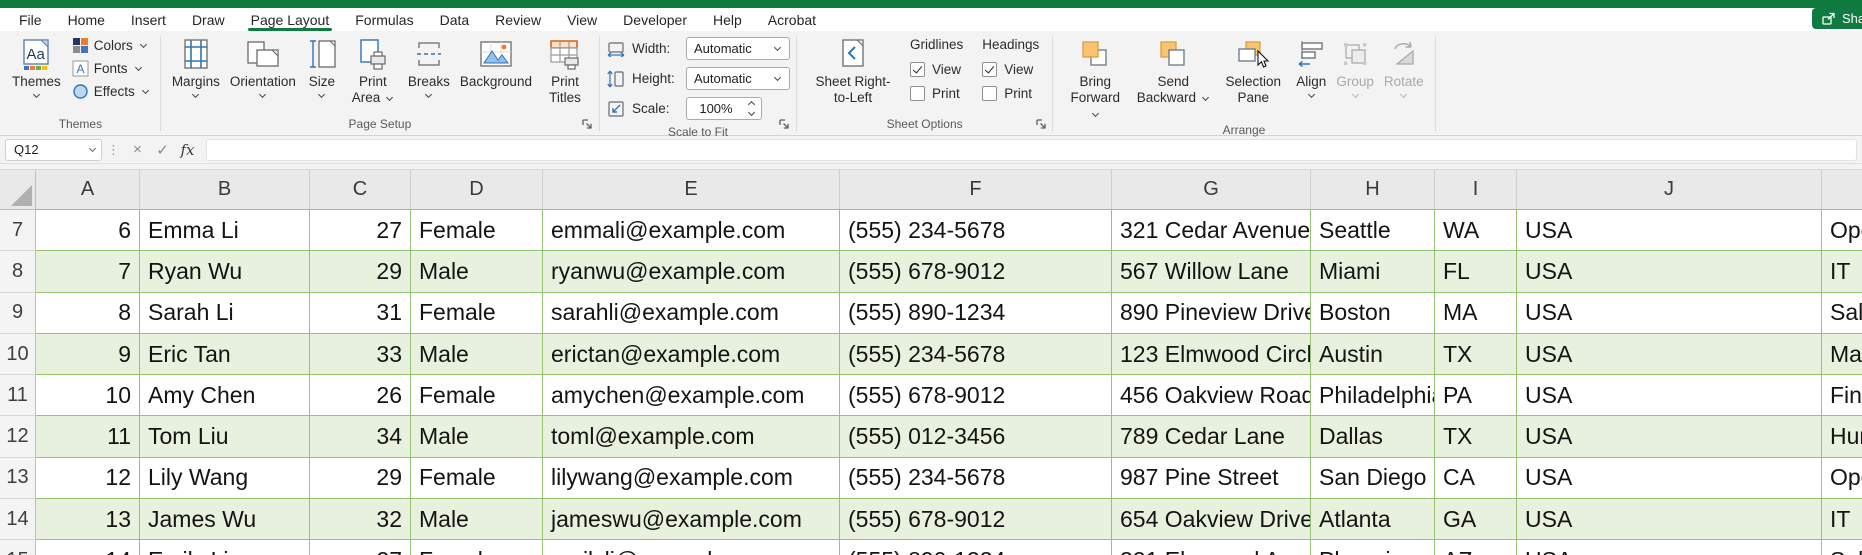 The width and height of the screenshot is (1862, 555). Describe the element at coordinates (691, 313) in the screenshot. I see `cell-E9: sarahli@example.com` at that location.